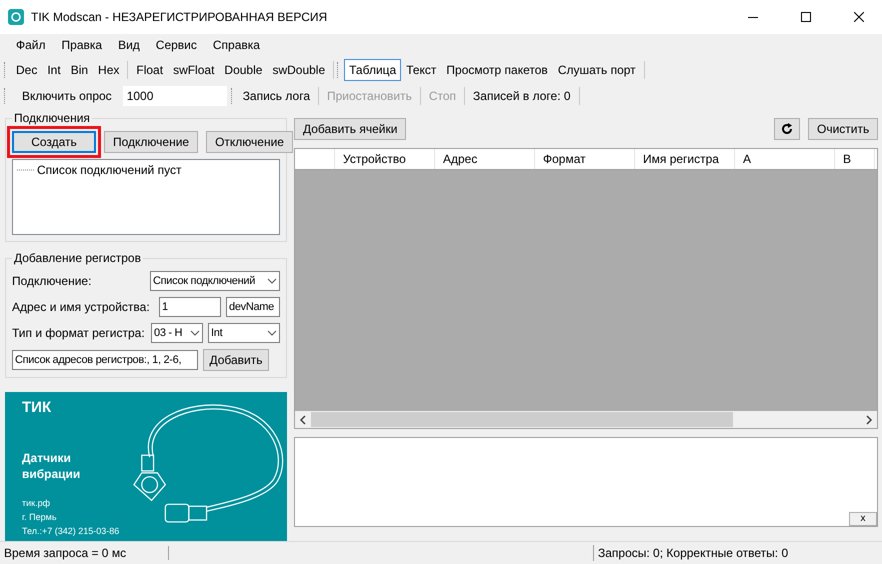  I want to click on app-icon, so click(16, 17).